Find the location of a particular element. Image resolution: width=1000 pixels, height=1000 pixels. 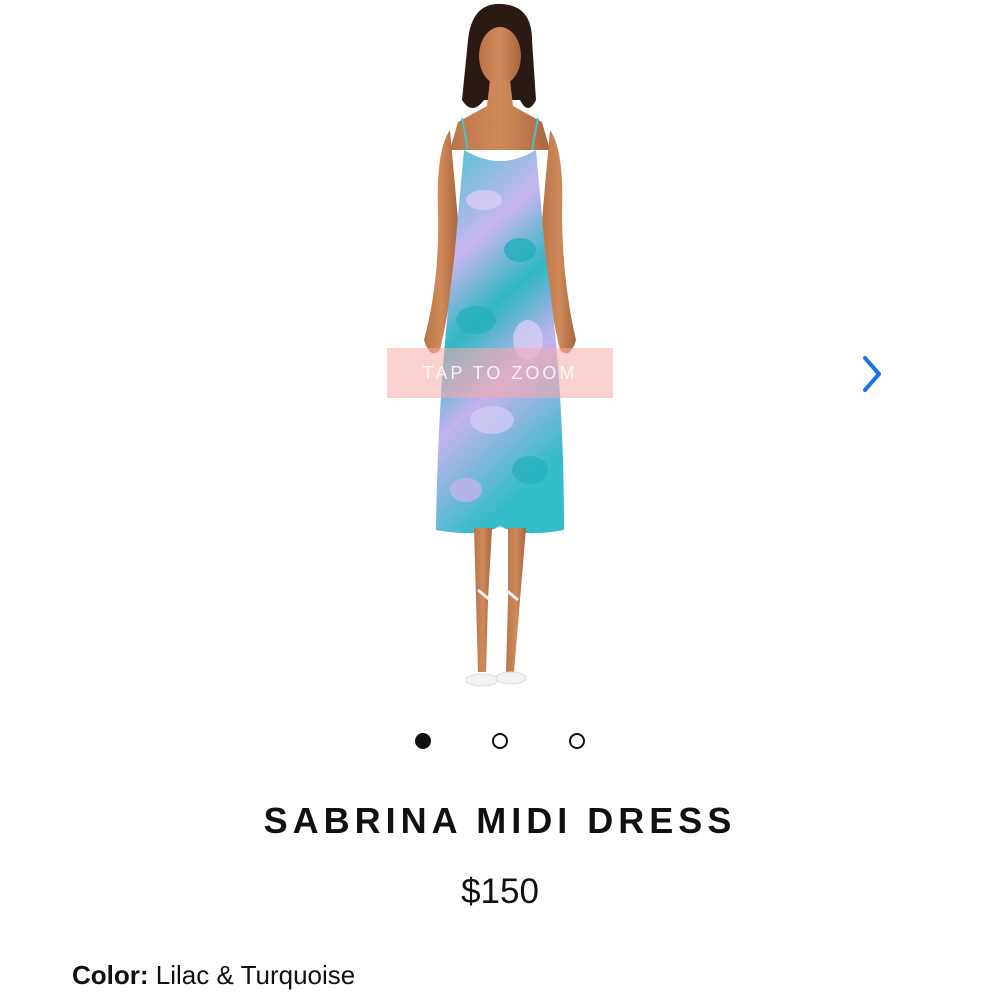

tap-to-zoom-hint: TAP TO ZOOM is located at coordinates (500, 373).